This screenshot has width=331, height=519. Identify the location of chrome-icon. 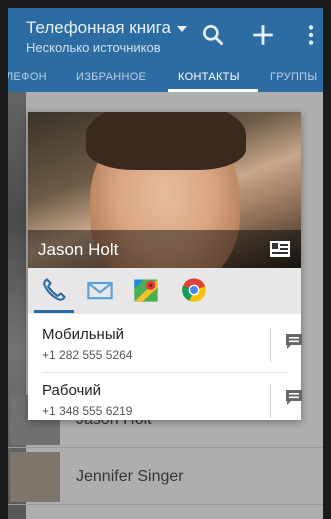
(194, 290).